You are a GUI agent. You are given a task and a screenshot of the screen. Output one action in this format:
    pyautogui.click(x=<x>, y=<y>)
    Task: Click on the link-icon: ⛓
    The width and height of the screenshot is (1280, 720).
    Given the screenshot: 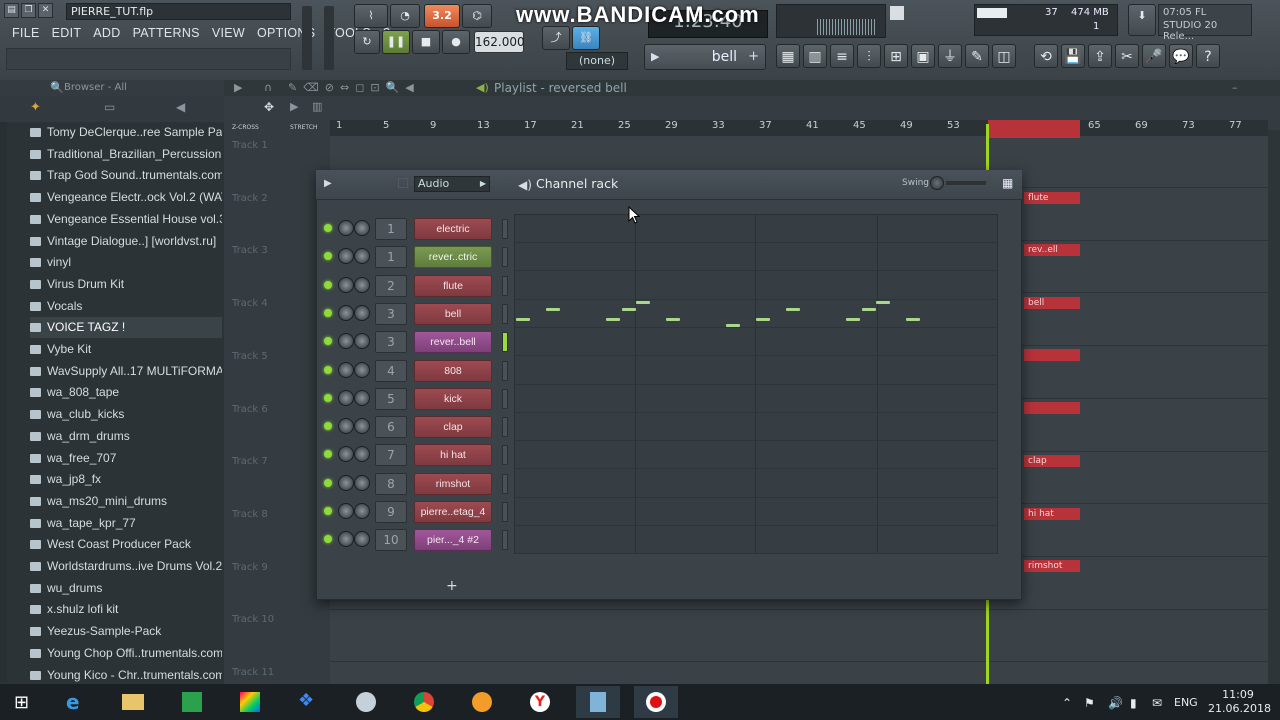 What is the action you would take?
    pyautogui.click(x=586, y=38)
    